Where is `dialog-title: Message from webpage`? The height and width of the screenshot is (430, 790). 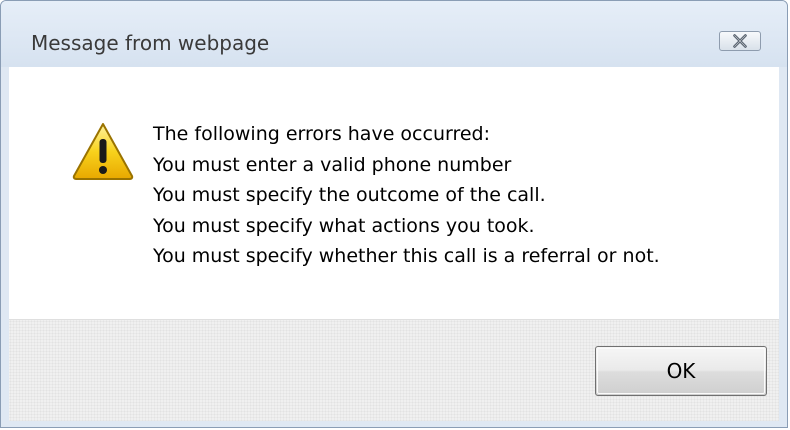 dialog-title: Message from webpage is located at coordinates (150, 43).